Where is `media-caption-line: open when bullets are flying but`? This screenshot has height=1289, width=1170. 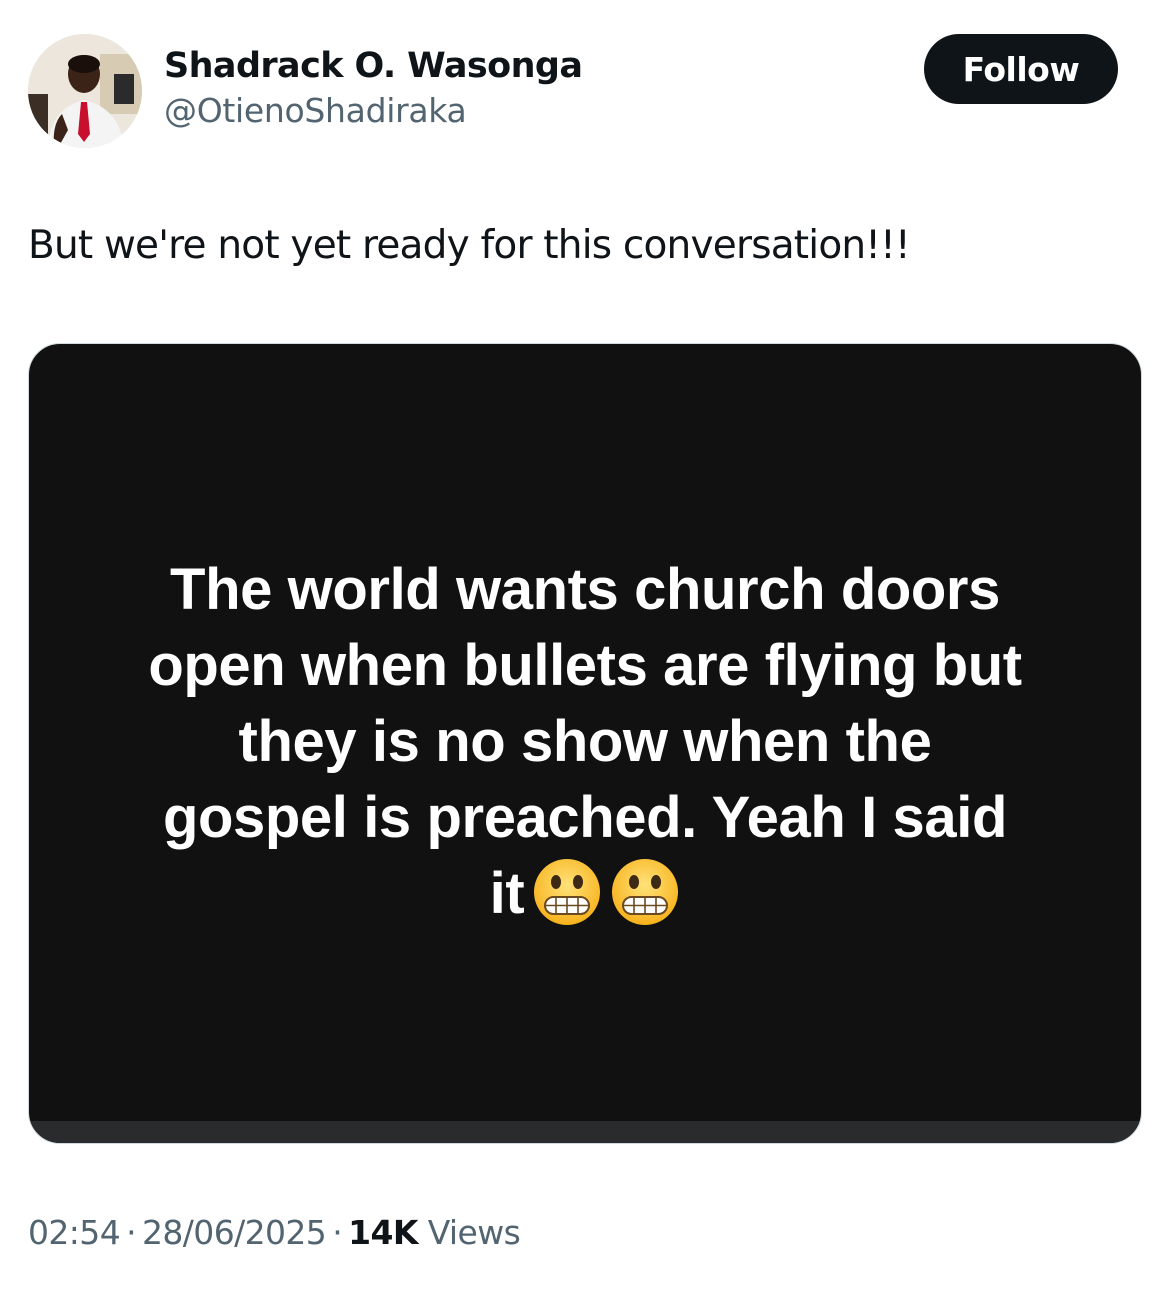
media-caption-line: open when bullets are flying but is located at coordinates (585, 665).